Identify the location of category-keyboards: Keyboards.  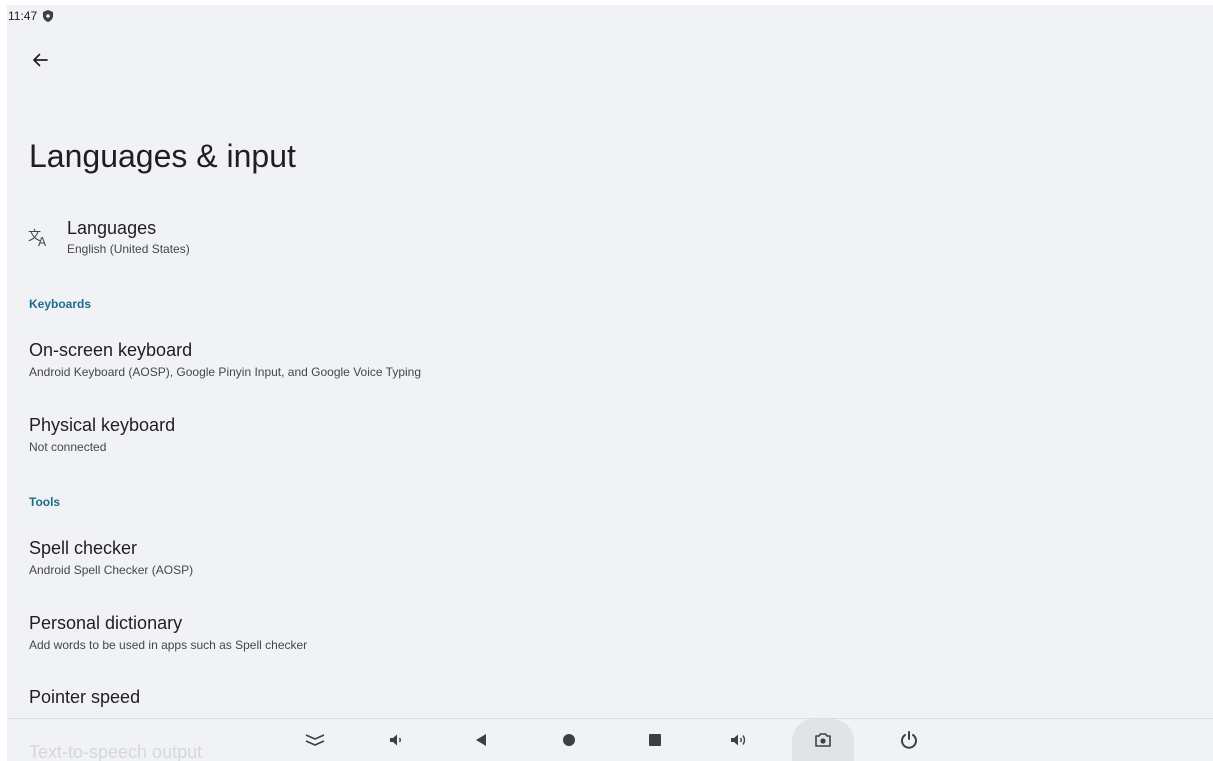
(60, 304).